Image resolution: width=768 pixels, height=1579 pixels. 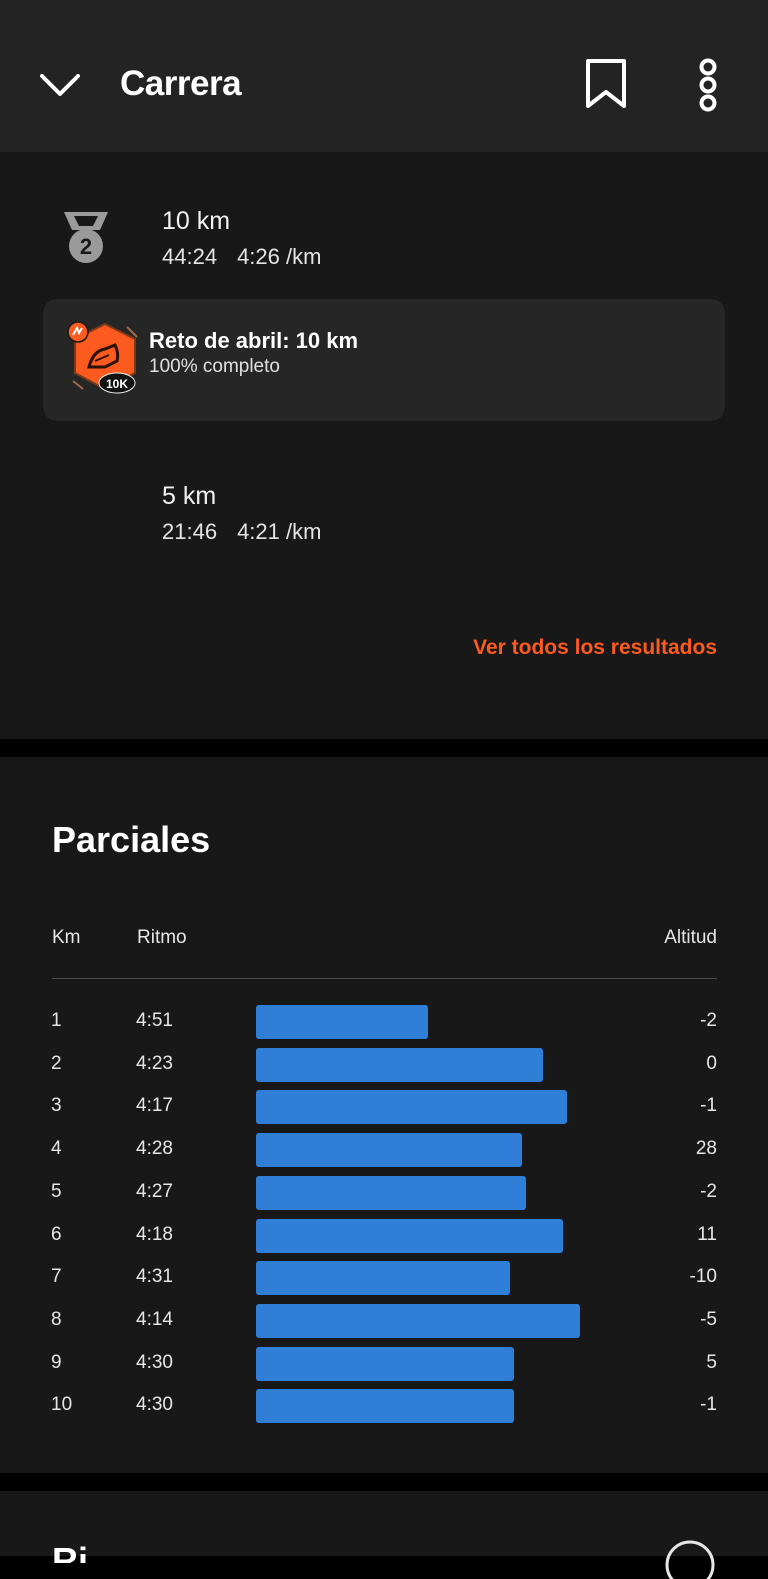 What do you see at coordinates (56, 1277) in the screenshot?
I see `split-km: 7` at bounding box center [56, 1277].